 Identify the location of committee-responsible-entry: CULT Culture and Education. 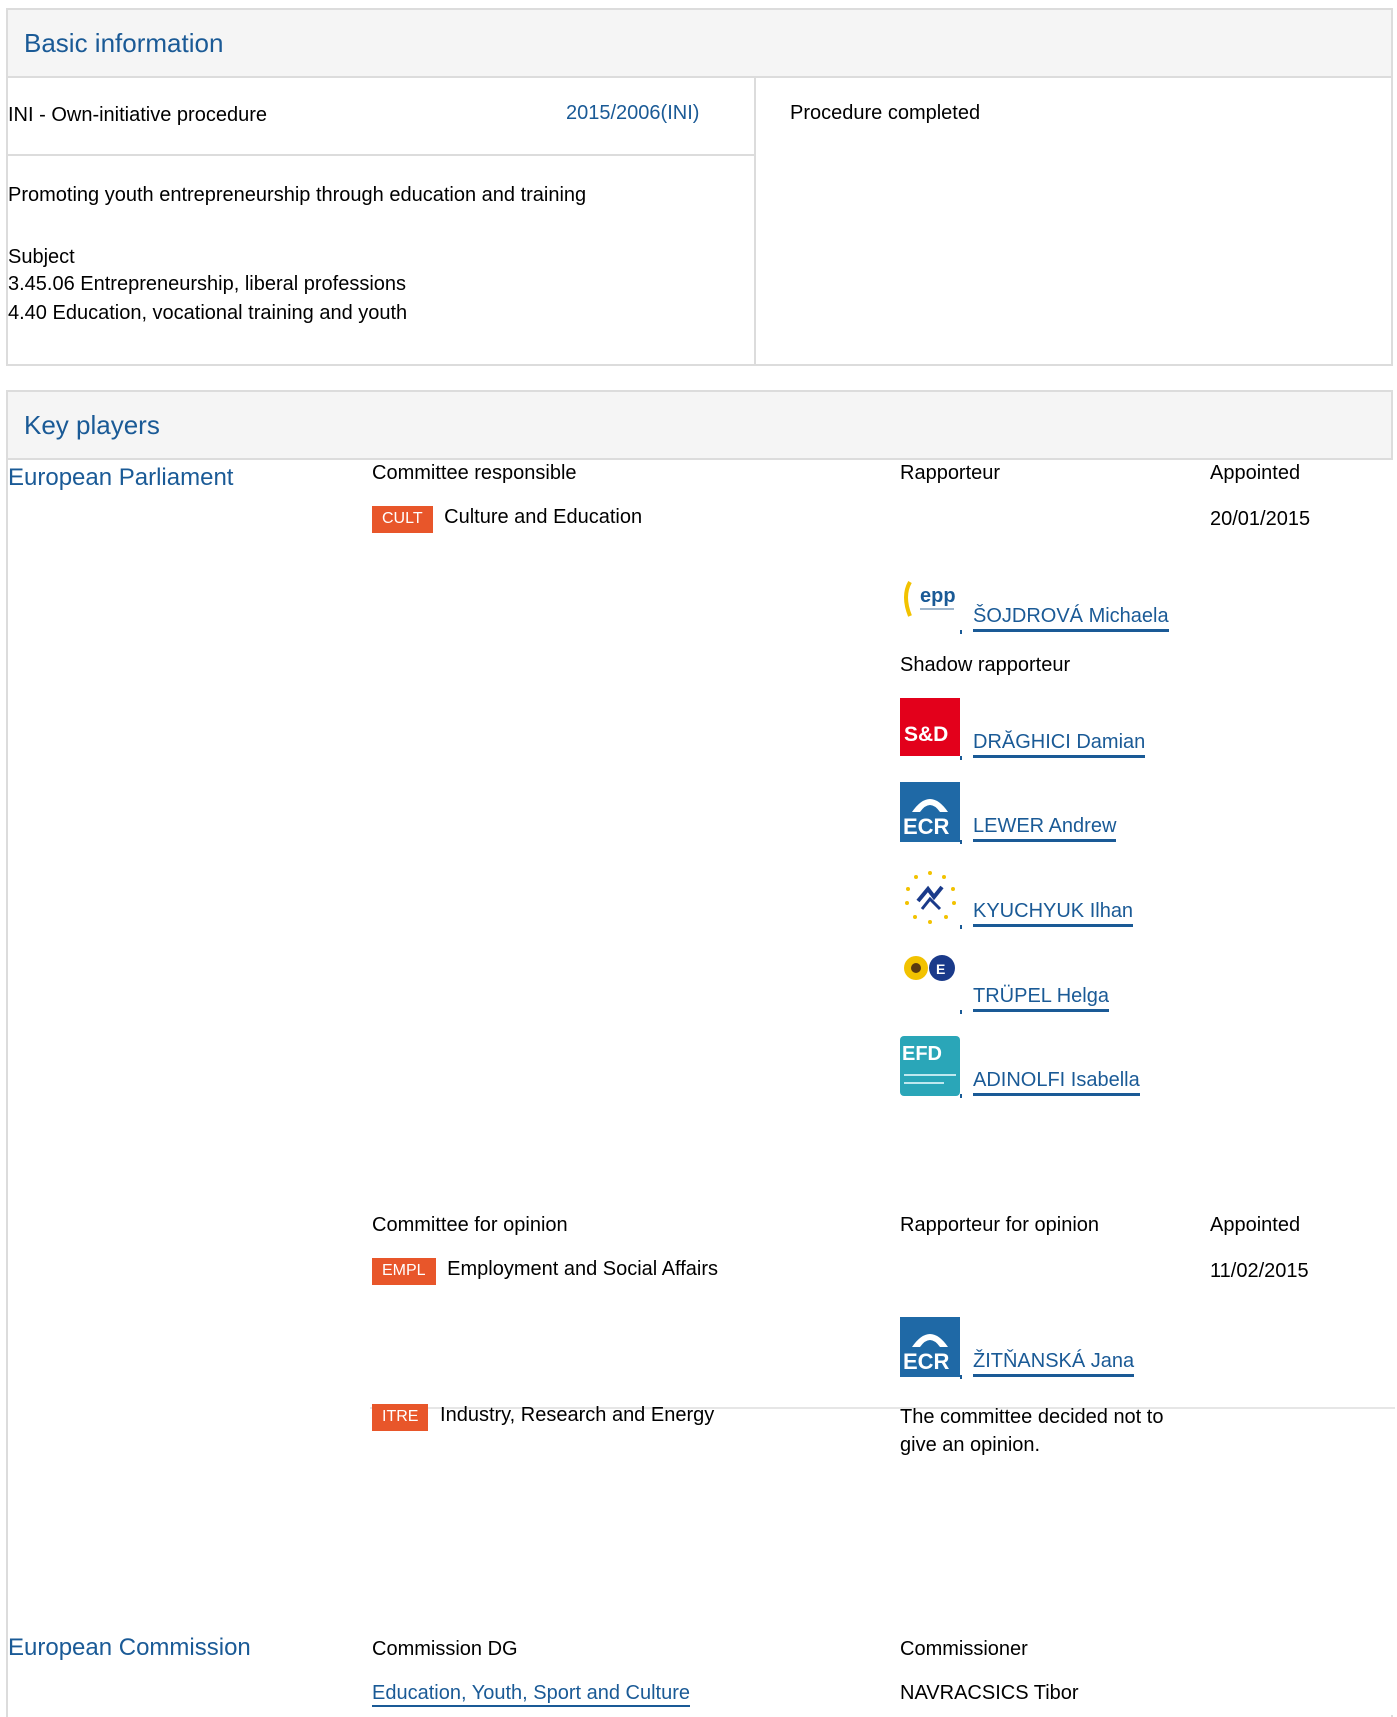
(507, 519).